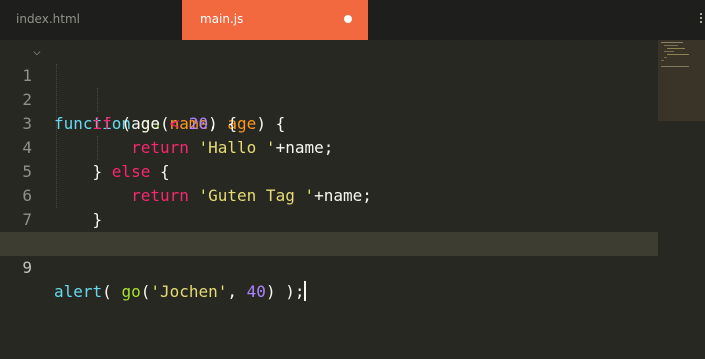  What do you see at coordinates (222, 19) in the screenshot?
I see `tab-label: main.js` at bounding box center [222, 19].